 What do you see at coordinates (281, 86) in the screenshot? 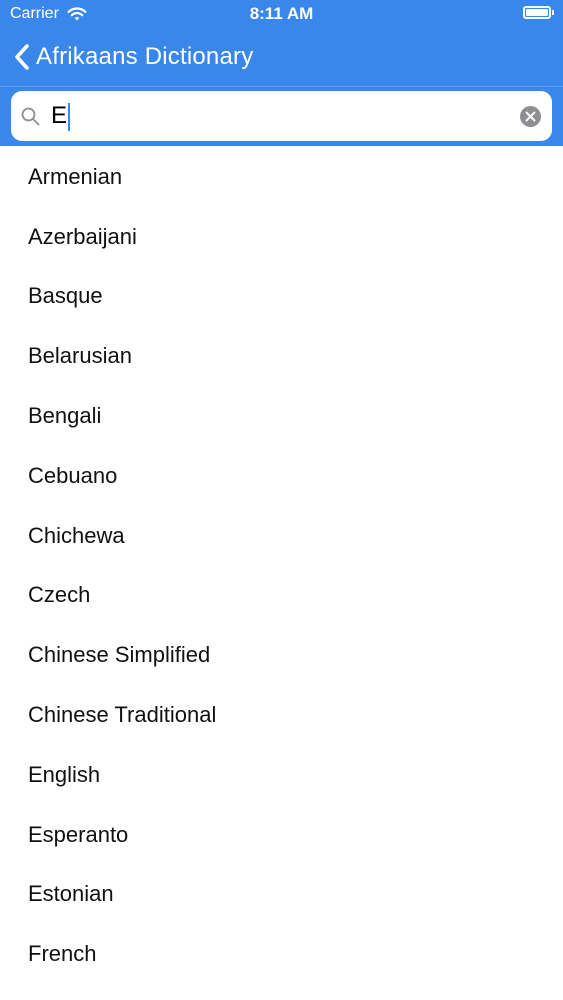
I see `nav-divider` at bounding box center [281, 86].